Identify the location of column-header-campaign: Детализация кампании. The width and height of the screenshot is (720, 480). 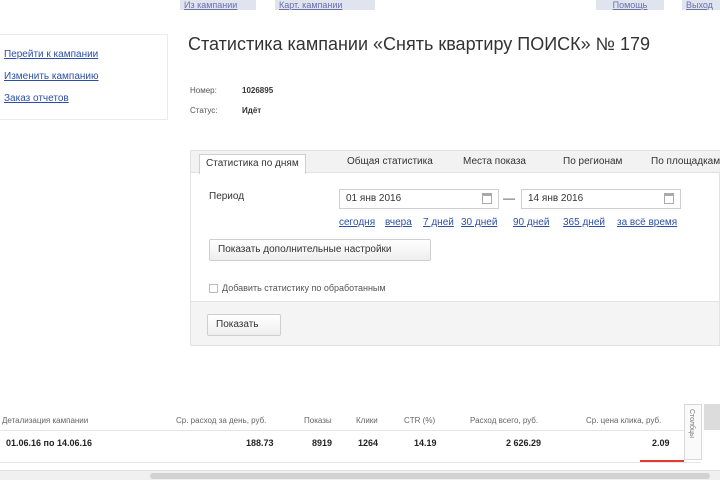
(45, 420).